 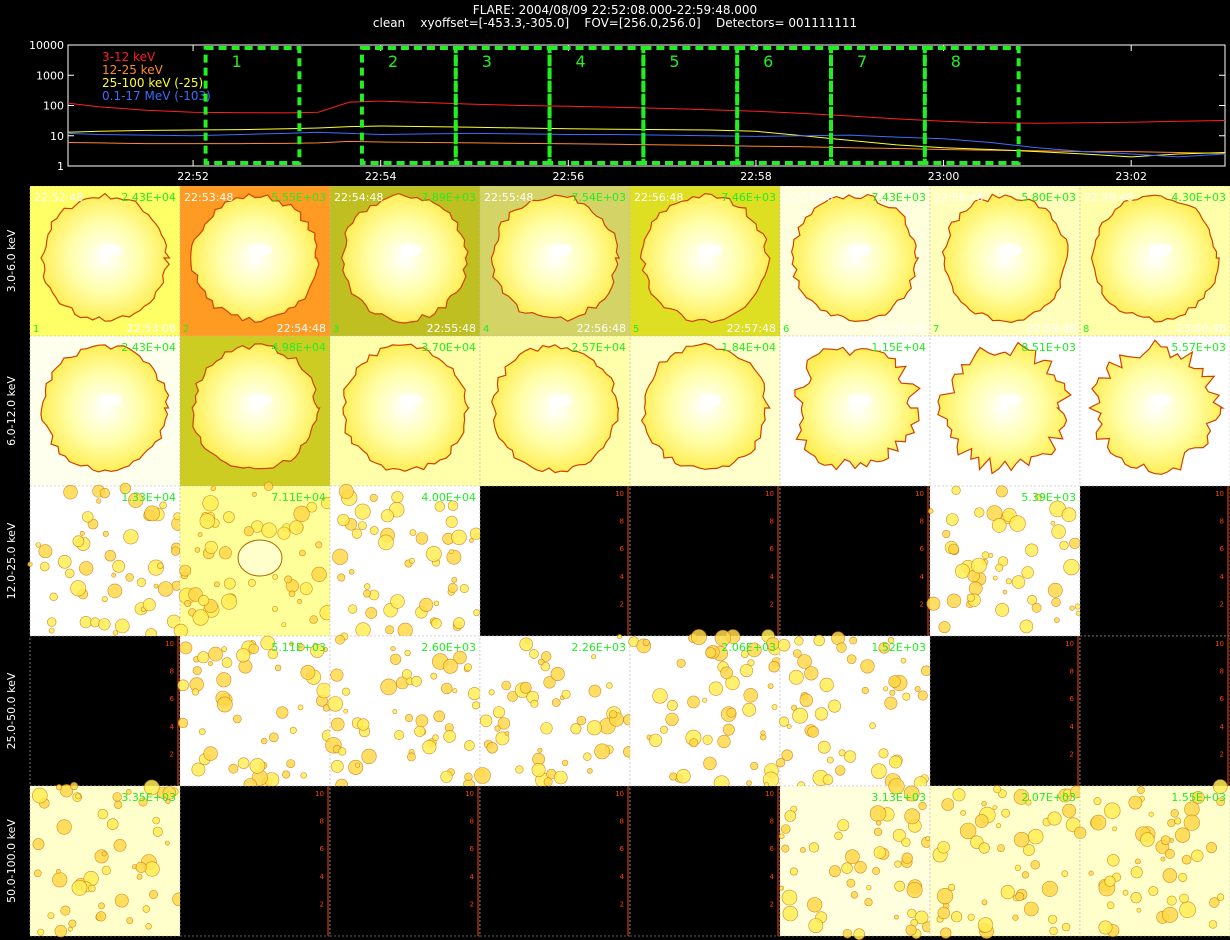 I want to click on panel-start-time: 22:53:48, so click(x=208, y=197).